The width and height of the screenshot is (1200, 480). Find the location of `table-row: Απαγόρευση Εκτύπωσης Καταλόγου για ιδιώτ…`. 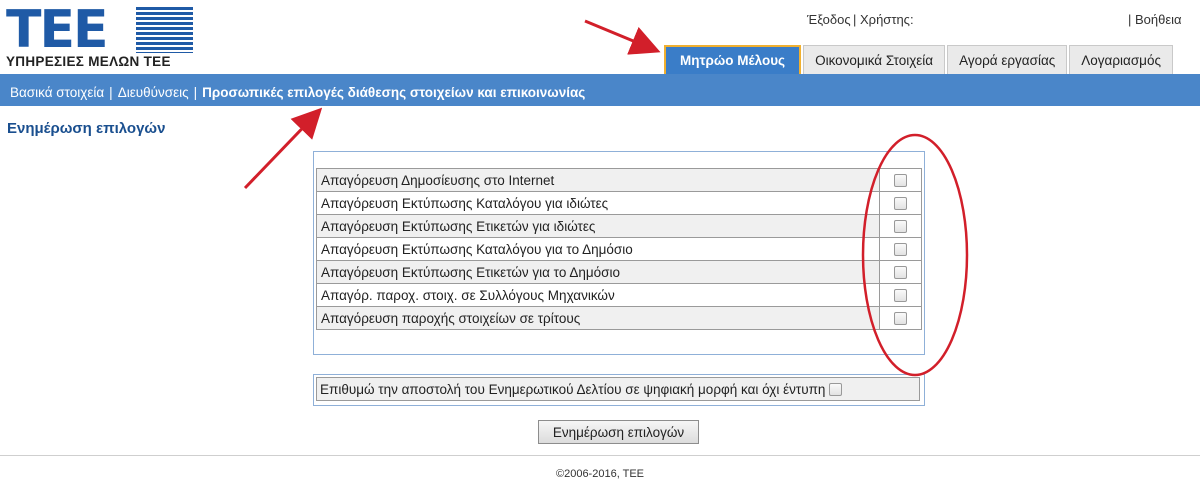

table-row: Απαγόρευση Εκτύπωσης Καταλόγου για ιδιώτ… is located at coordinates (619, 203).